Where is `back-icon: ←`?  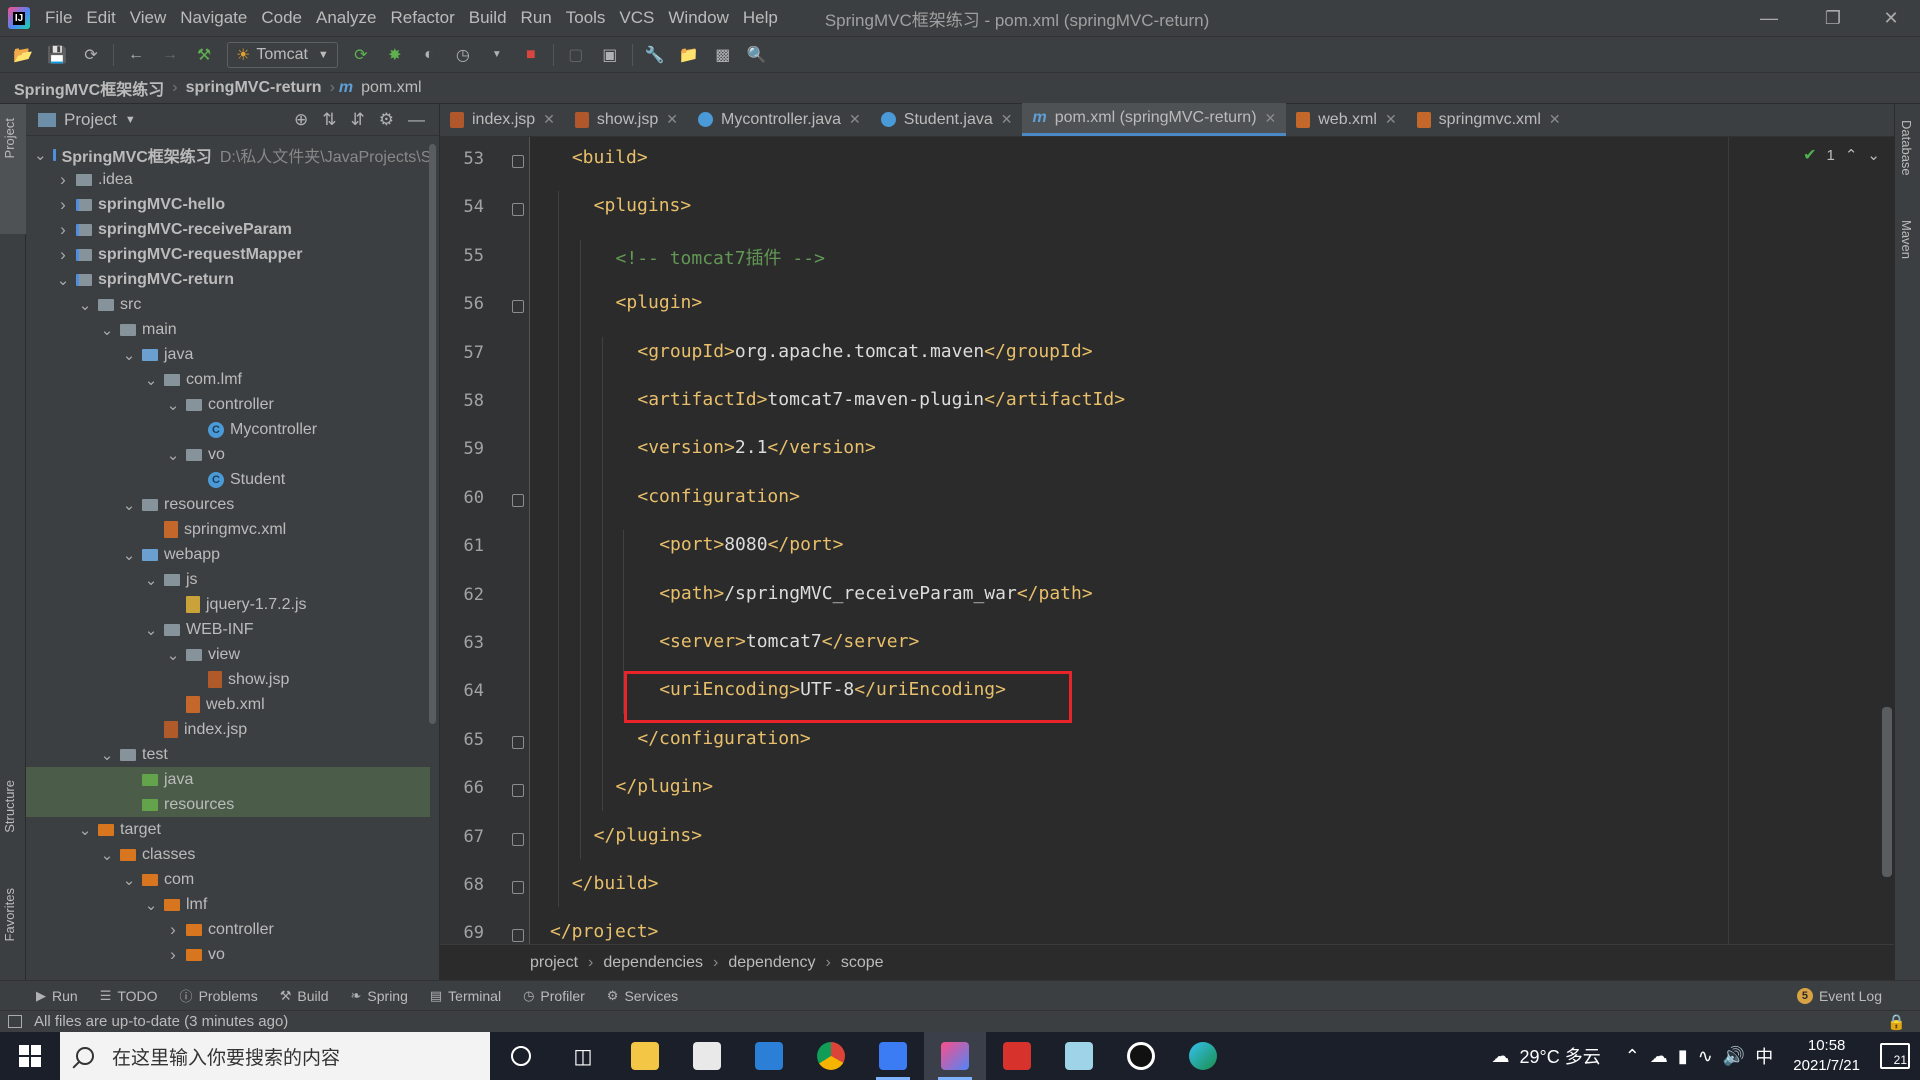
back-icon: ← is located at coordinates (136, 55).